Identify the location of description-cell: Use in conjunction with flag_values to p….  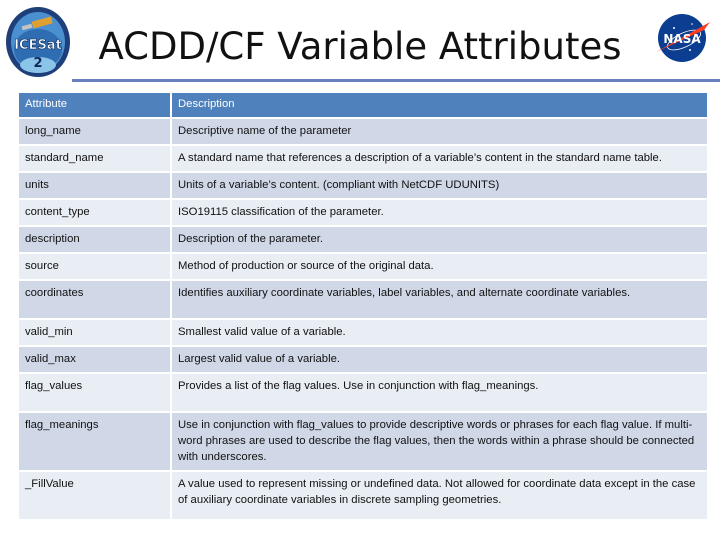
(439, 441).